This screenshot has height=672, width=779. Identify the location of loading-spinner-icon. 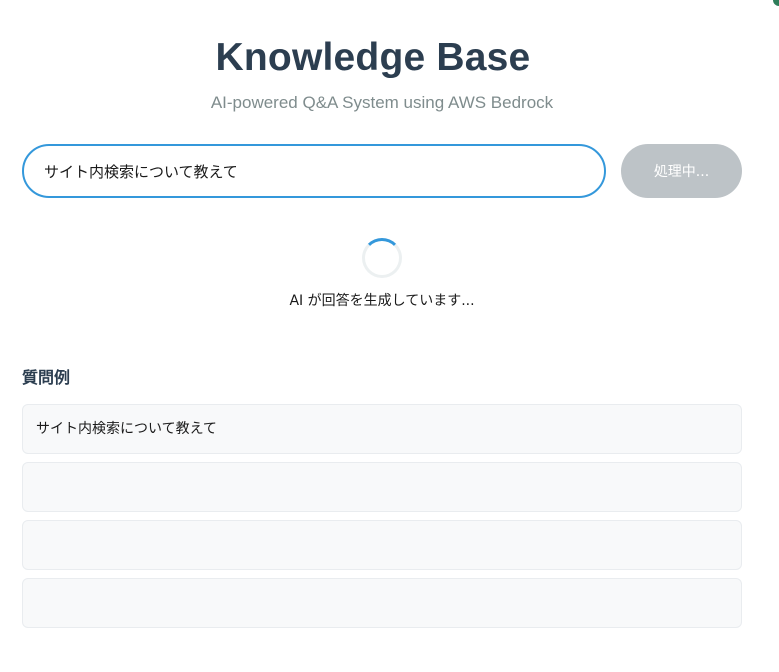
(382, 258).